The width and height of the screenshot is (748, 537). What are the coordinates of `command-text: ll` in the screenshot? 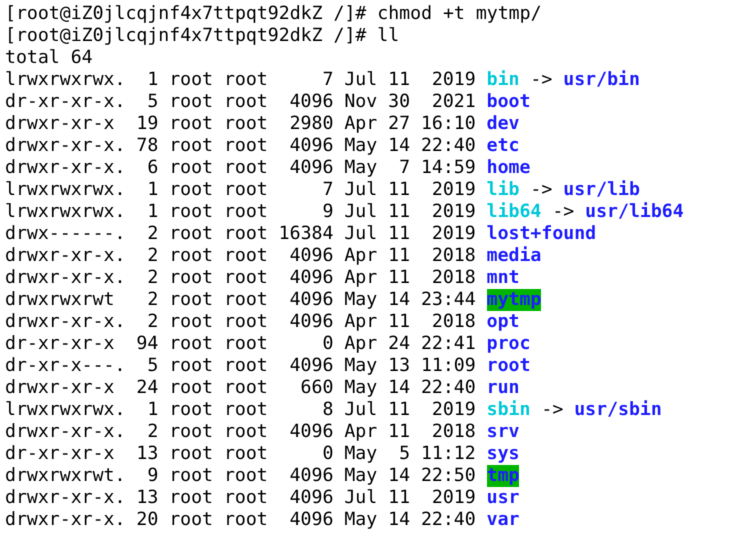 It's located at (388, 36).